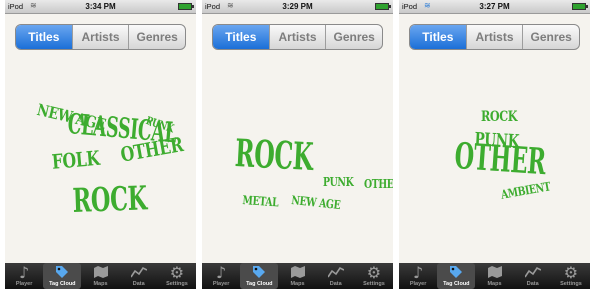 Image resolution: width=595 pixels, height=289 pixels. I want to click on status-time: 3:34 PM, so click(100, 6).